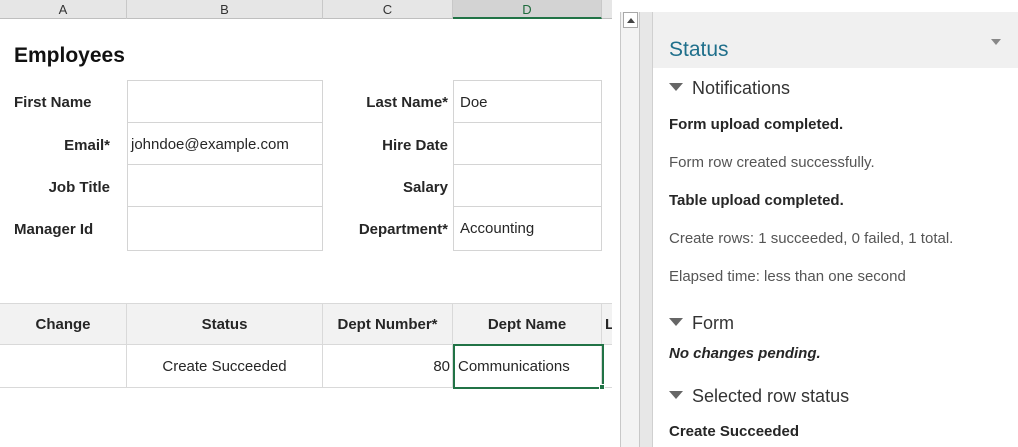 The image size is (1018, 447). Describe the element at coordinates (225, 325) in the screenshot. I see `column-status: Status` at that location.